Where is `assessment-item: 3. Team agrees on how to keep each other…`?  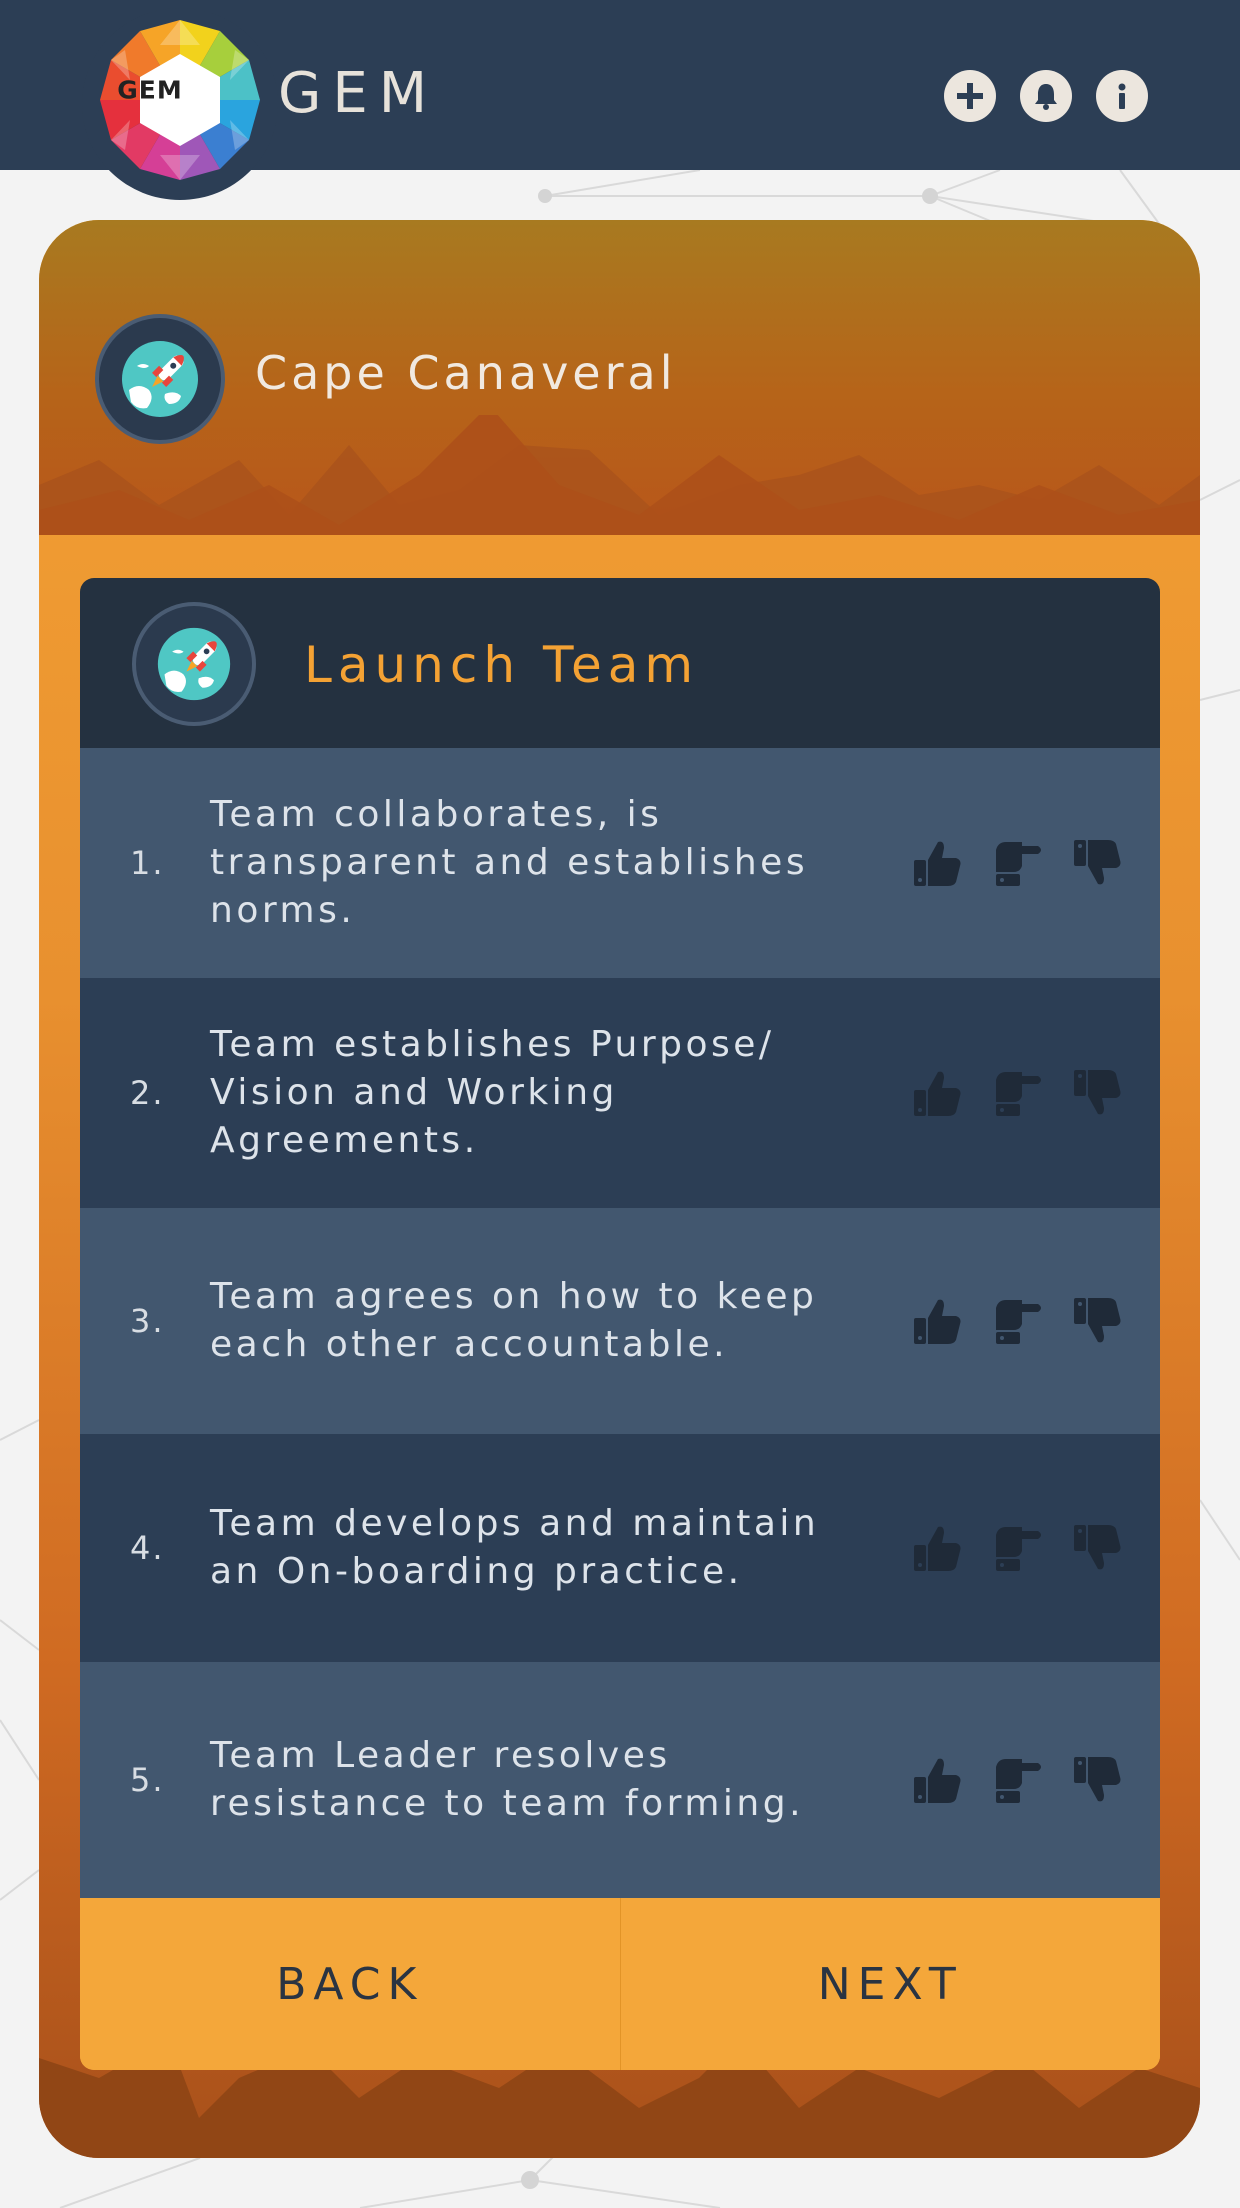
assessment-item: 3. Team agrees on how to keep each other… is located at coordinates (620, 1321).